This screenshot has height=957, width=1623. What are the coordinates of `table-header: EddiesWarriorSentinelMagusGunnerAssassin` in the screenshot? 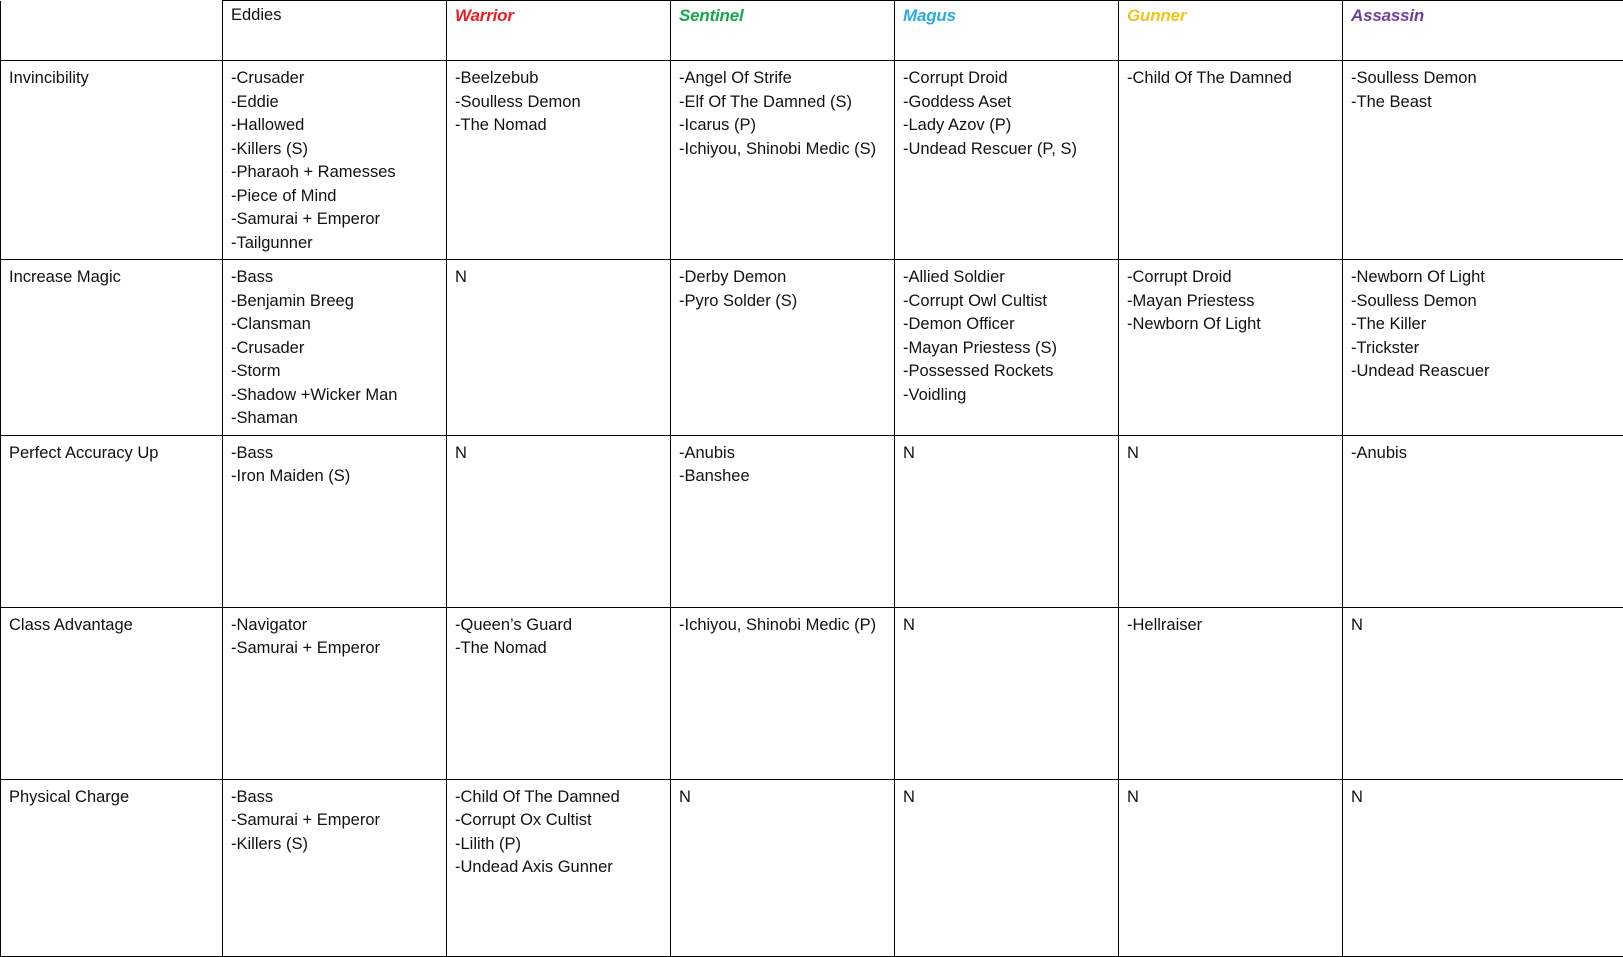 It's located at (812, 31).